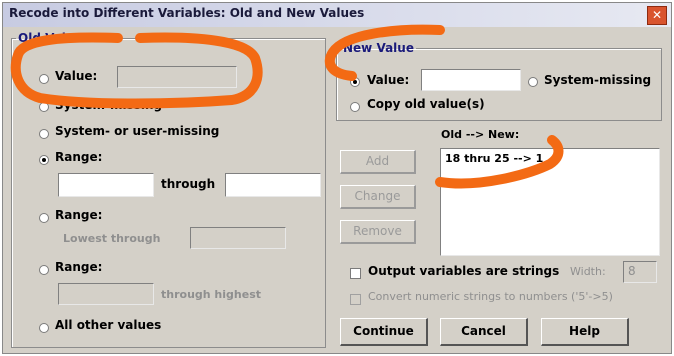 The height and width of the screenshot is (356, 674). What do you see at coordinates (109, 105) in the screenshot?
I see `old-system-missing-label: System-missing` at bounding box center [109, 105].